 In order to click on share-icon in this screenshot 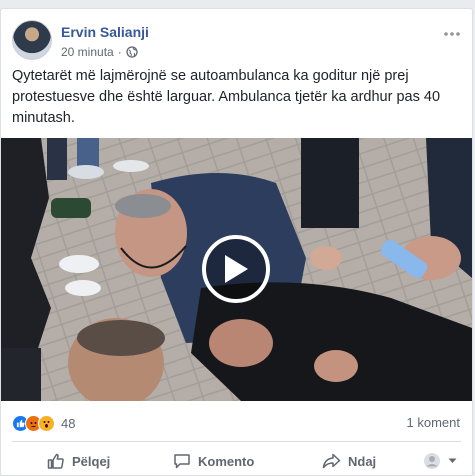, I will do `click(331, 461)`.